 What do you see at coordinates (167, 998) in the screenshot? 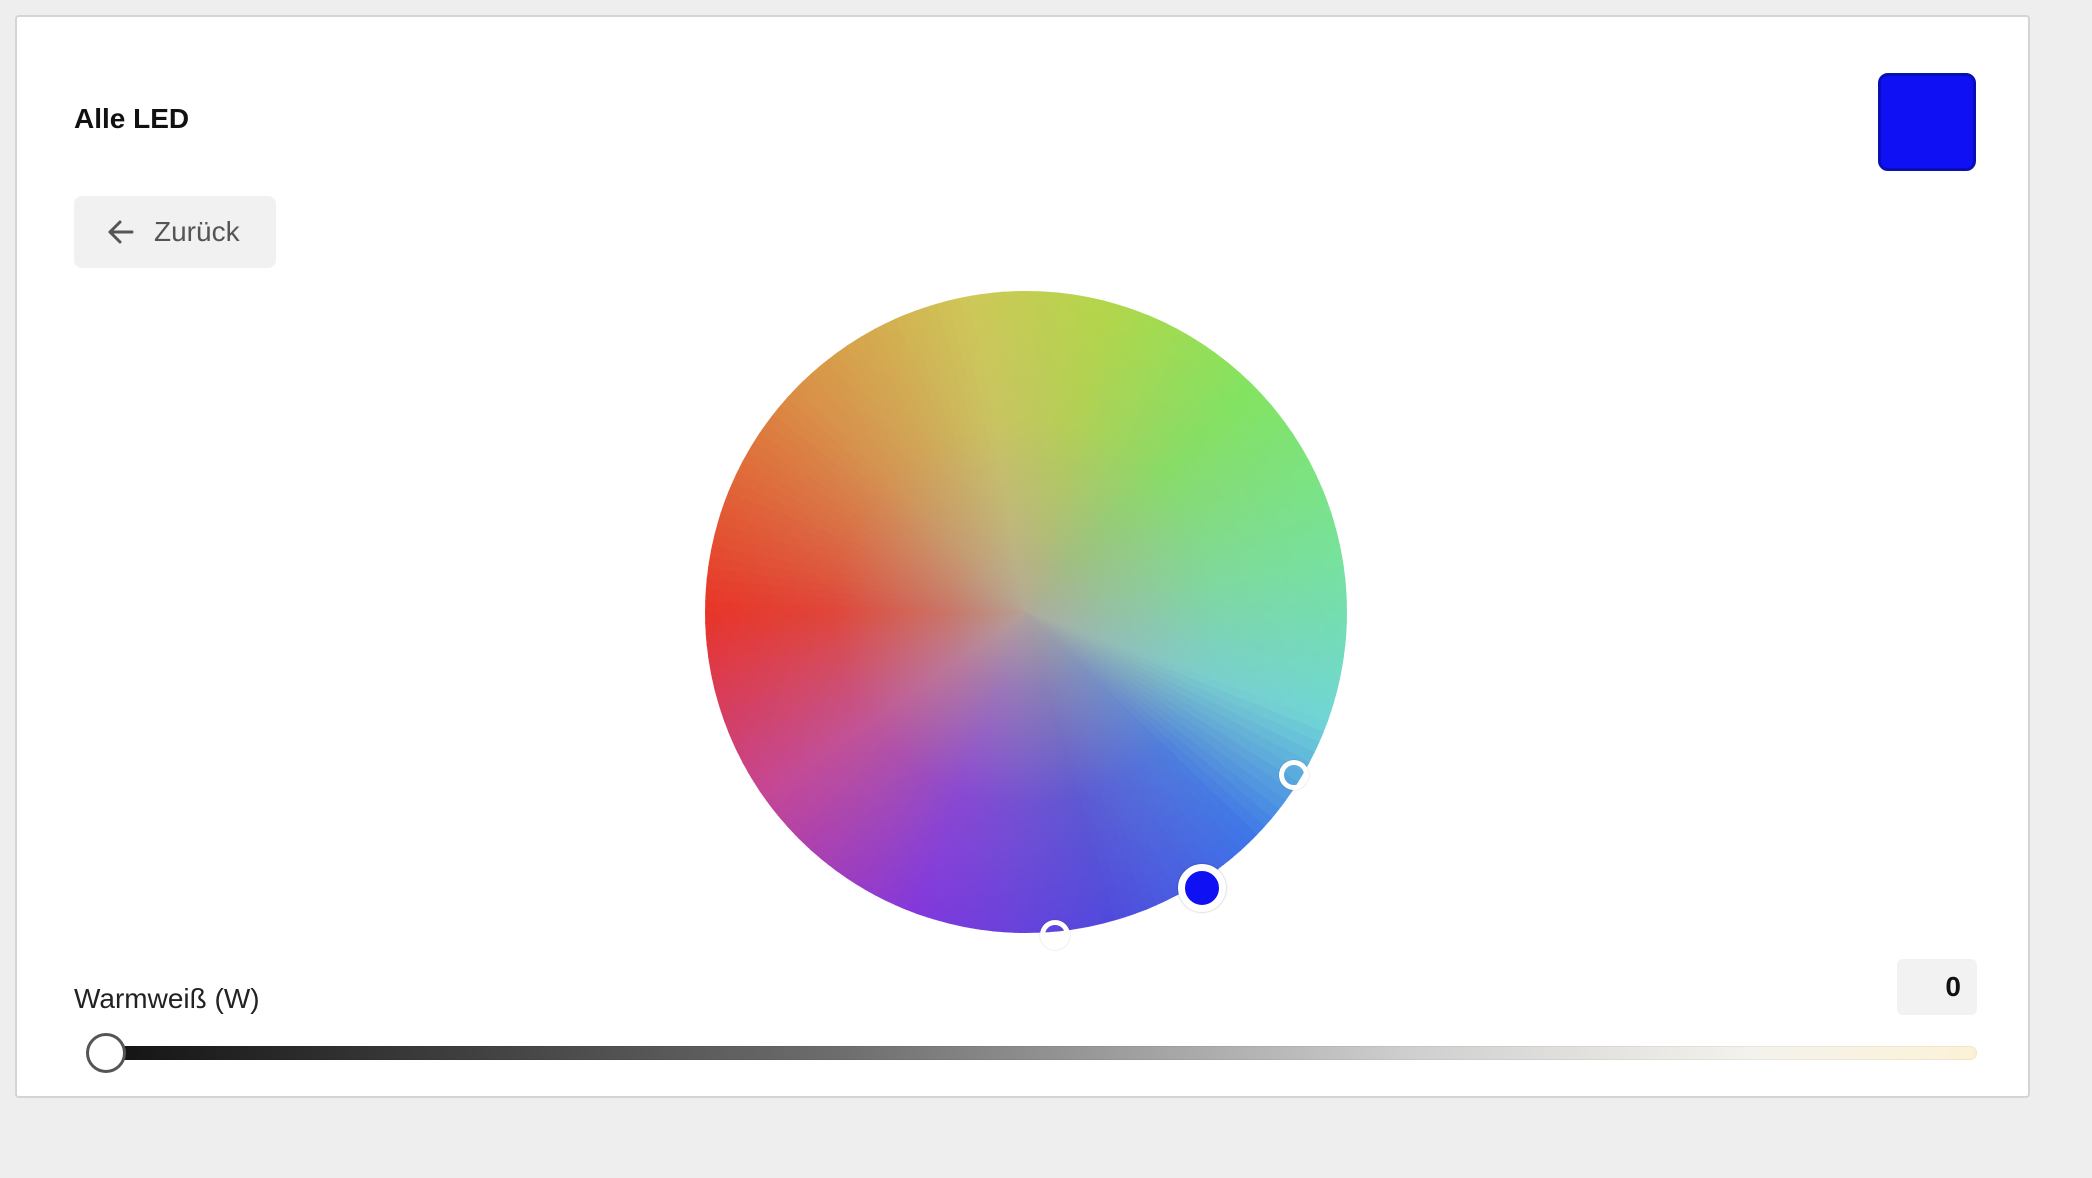
I see `warmweiss-label: Warmweiß (W)` at bounding box center [167, 998].